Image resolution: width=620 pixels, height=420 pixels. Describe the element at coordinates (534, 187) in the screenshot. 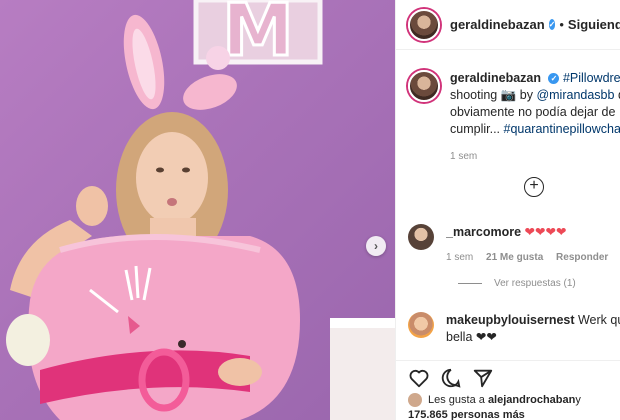

I see `load-more-comments-icon: +` at that location.